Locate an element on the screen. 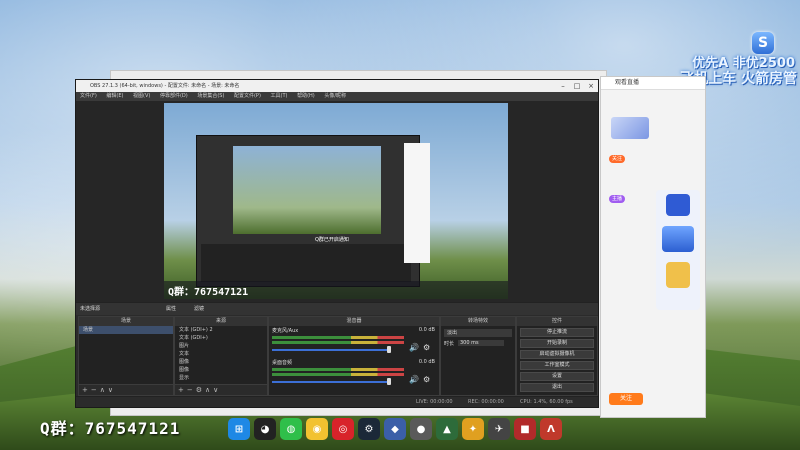 The width and height of the screenshot is (800, 450). live-status: LIVE: 00:00:00 is located at coordinates (434, 402).